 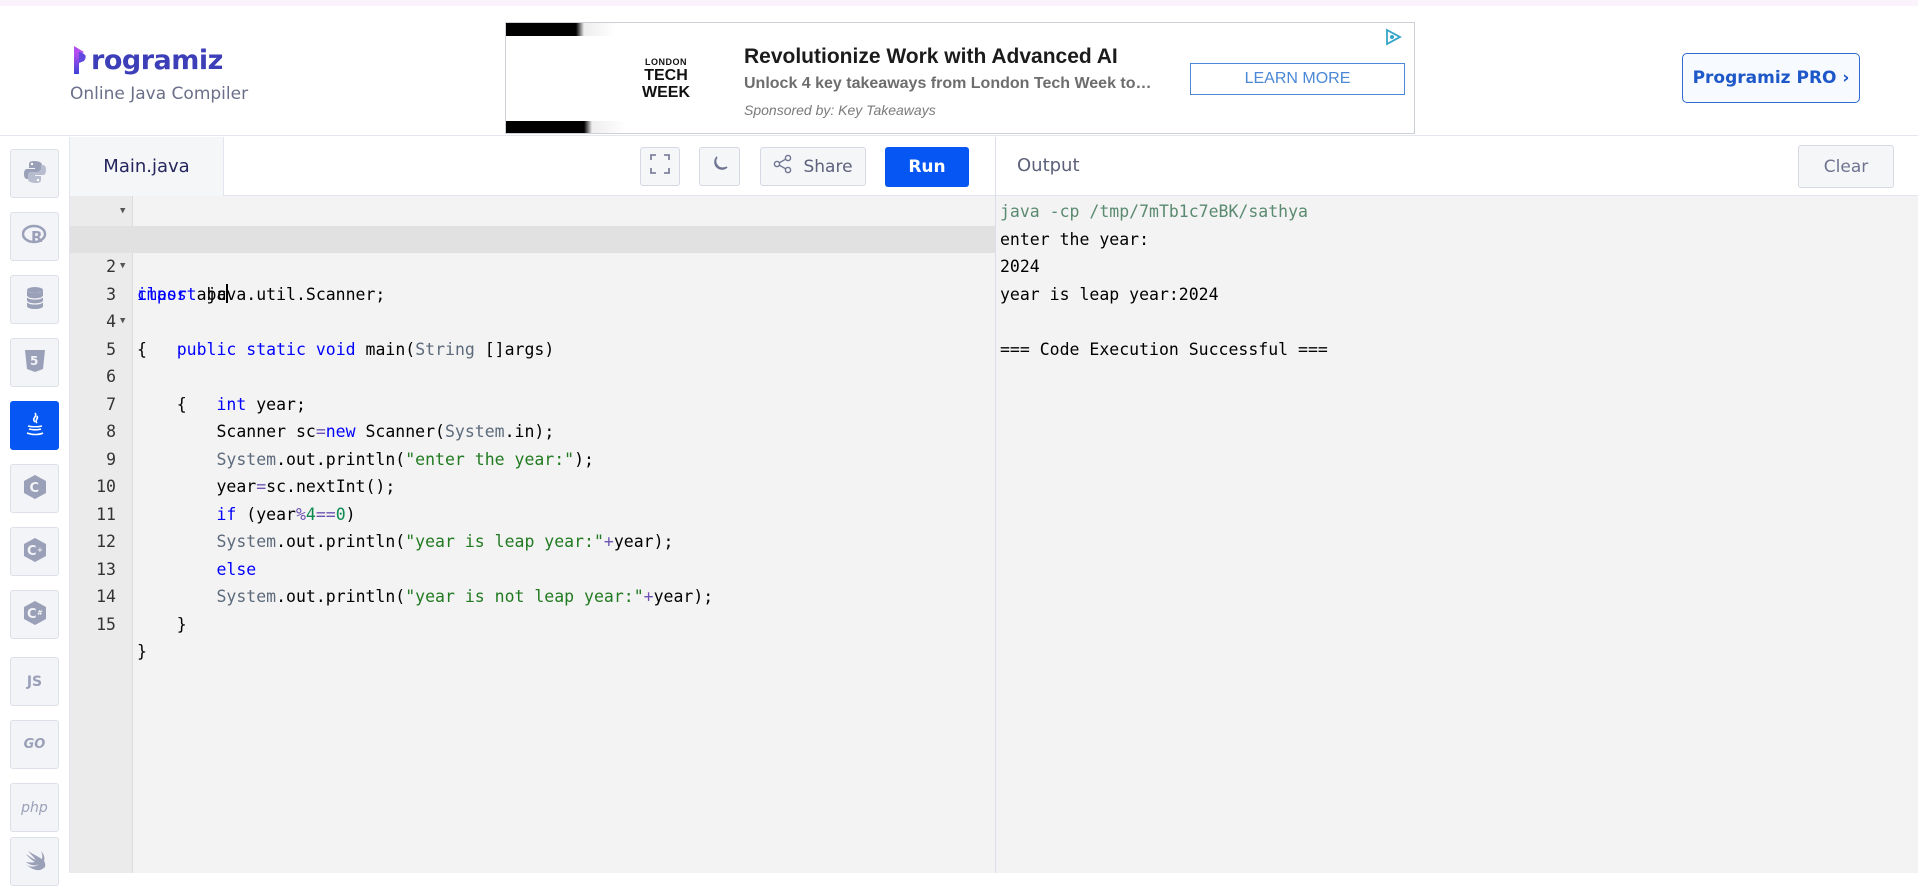 I want to click on ad-image-bar-bottom, so click(x=620, y=127).